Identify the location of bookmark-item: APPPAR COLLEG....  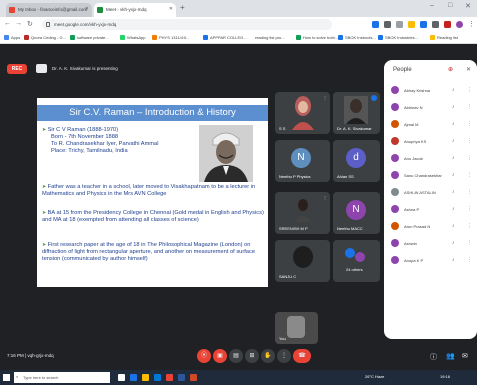
(225, 37).